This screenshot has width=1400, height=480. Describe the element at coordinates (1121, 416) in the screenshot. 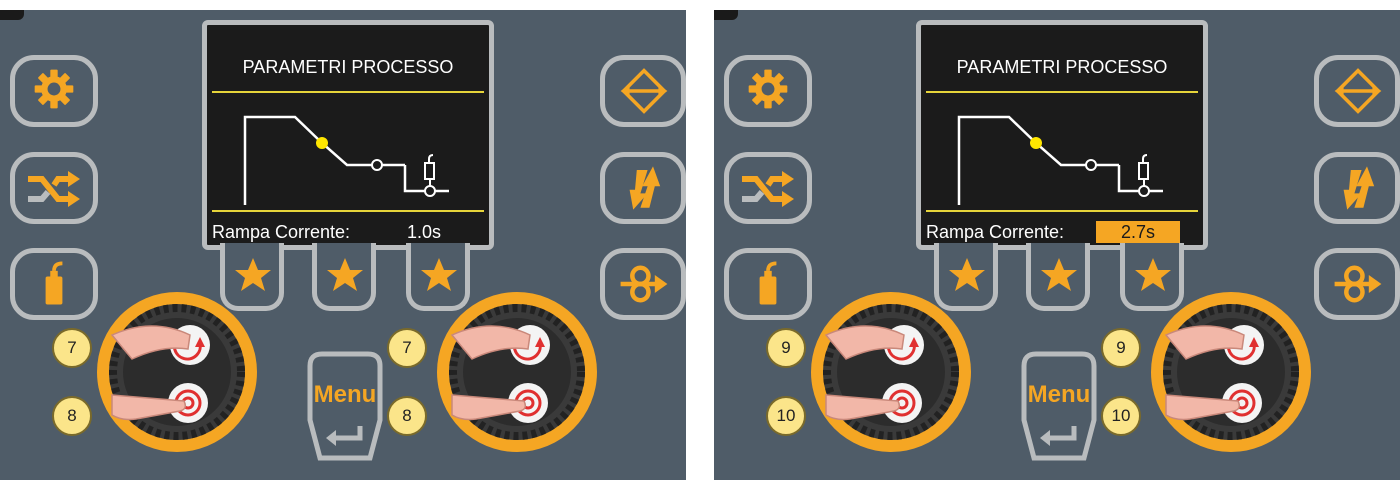

I see `step-badge-press-right: 10` at that location.